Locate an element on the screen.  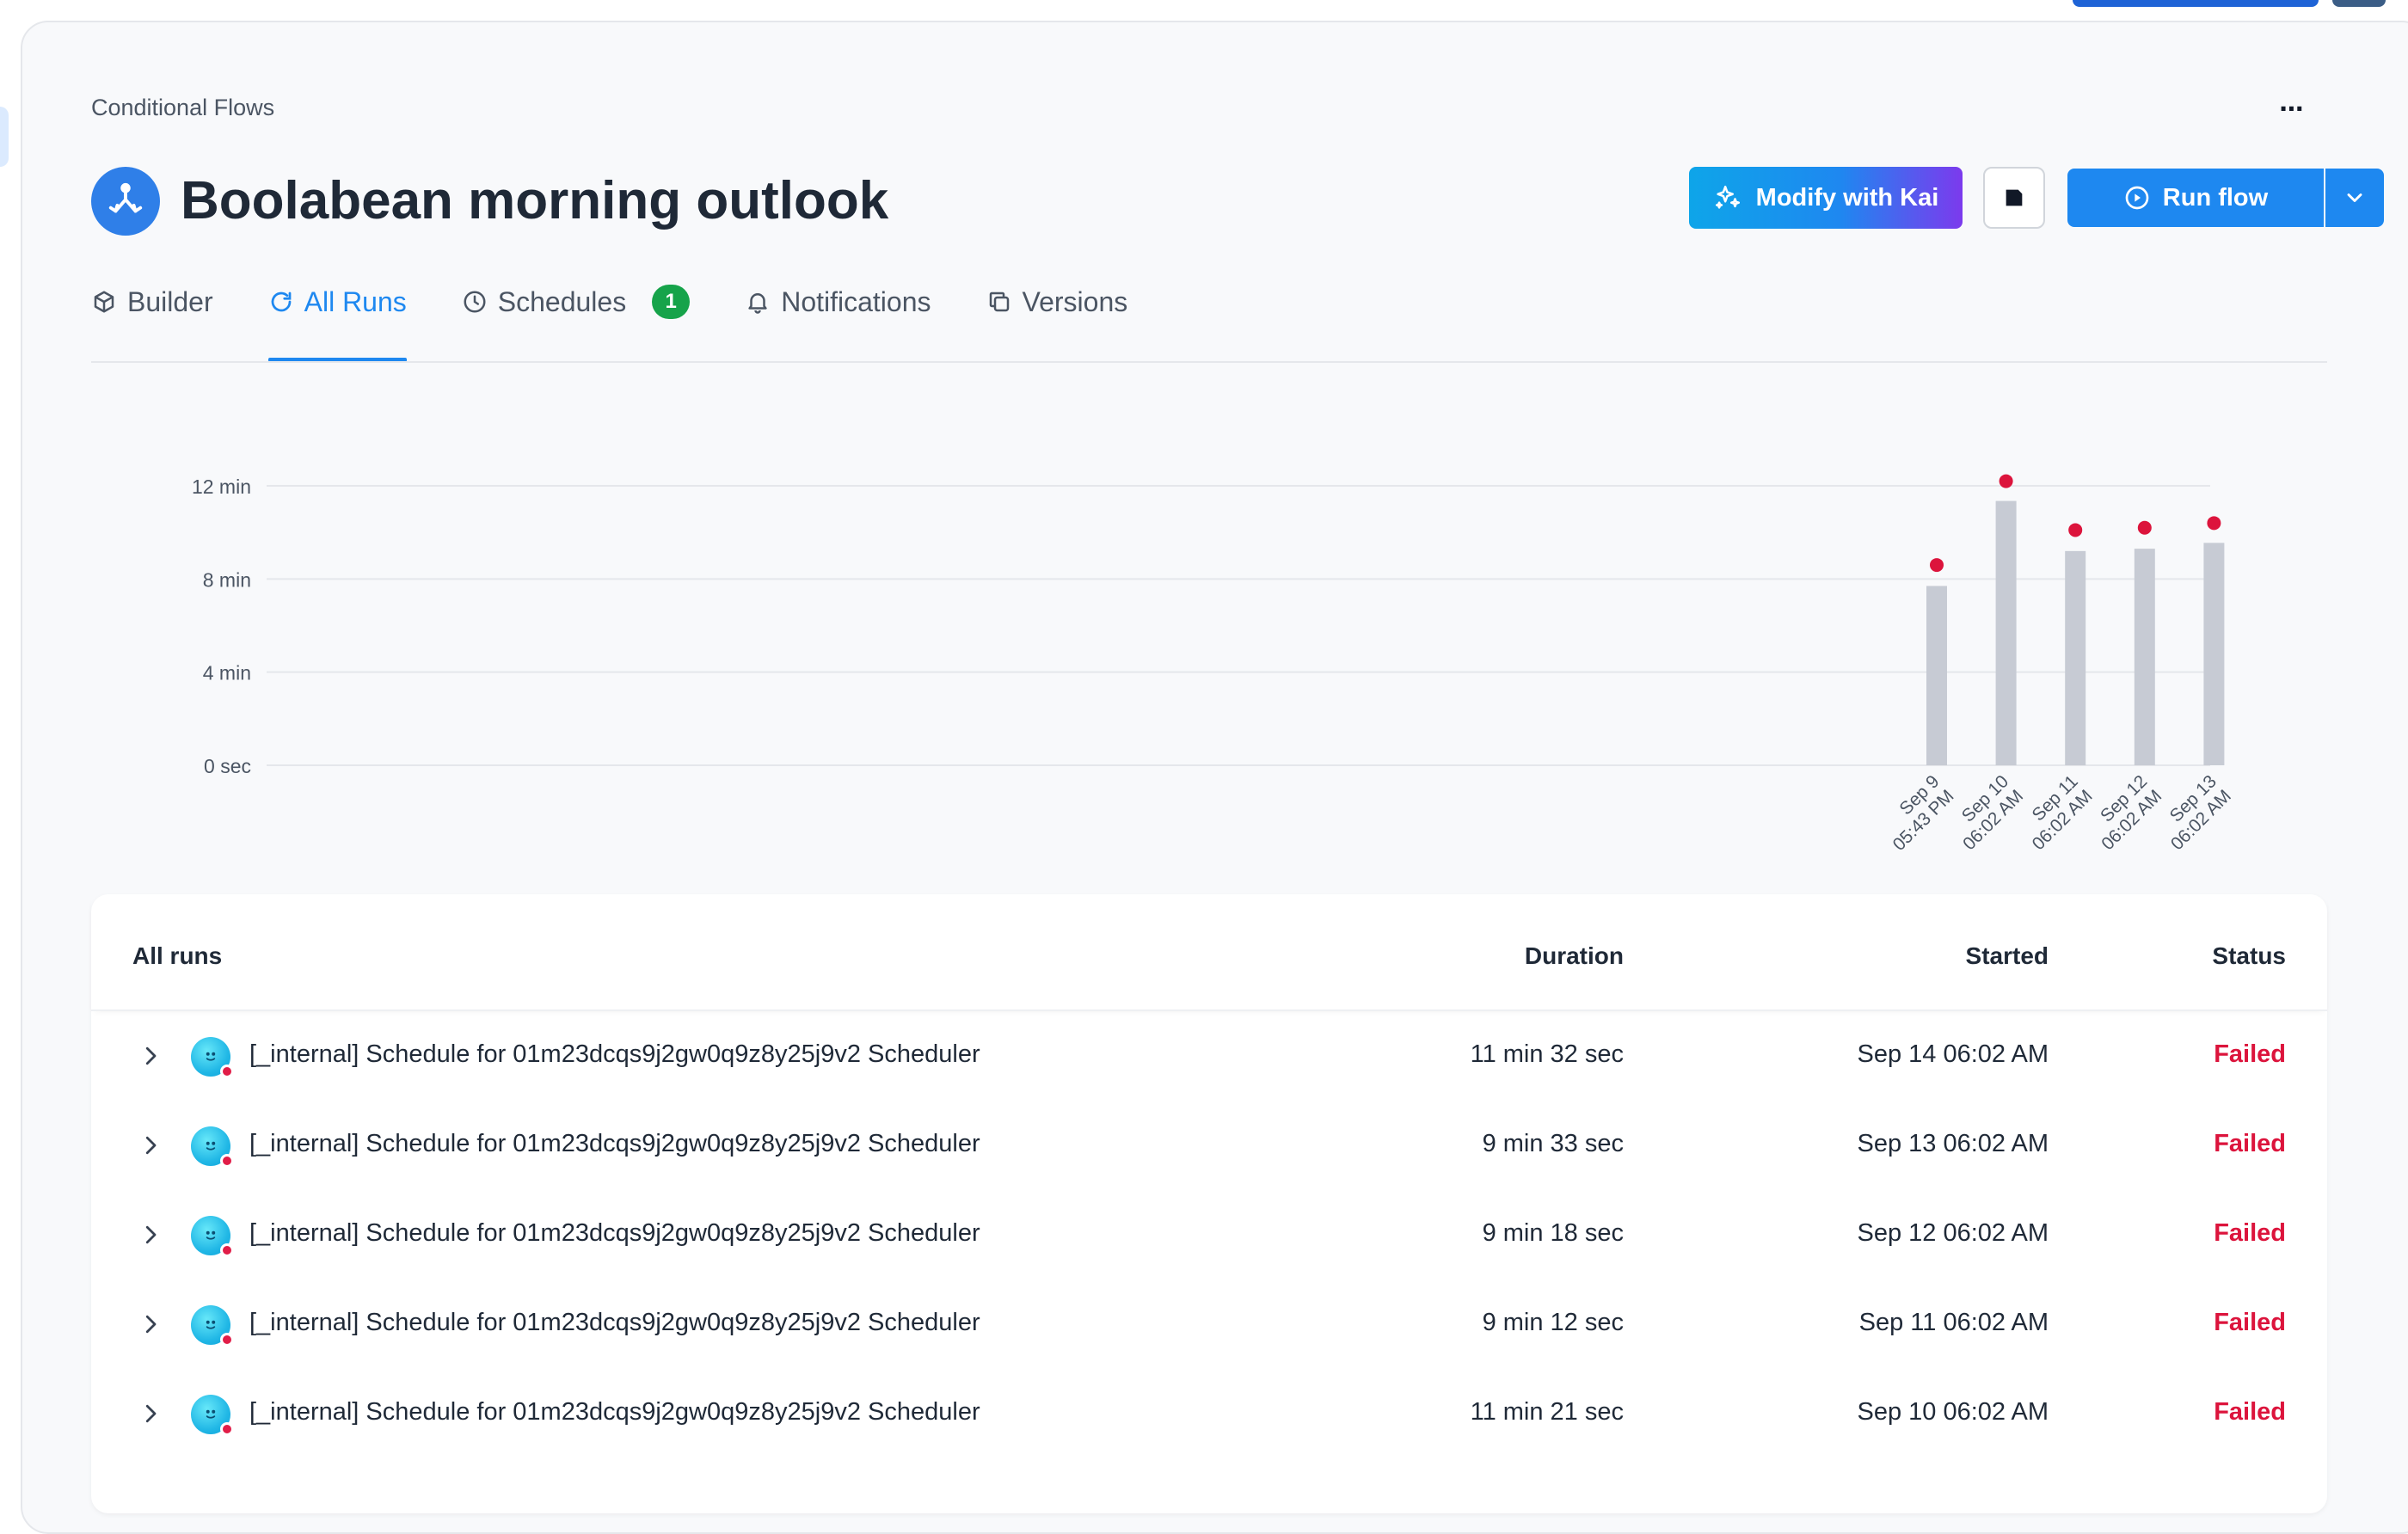
save-button is located at coordinates (2014, 198).